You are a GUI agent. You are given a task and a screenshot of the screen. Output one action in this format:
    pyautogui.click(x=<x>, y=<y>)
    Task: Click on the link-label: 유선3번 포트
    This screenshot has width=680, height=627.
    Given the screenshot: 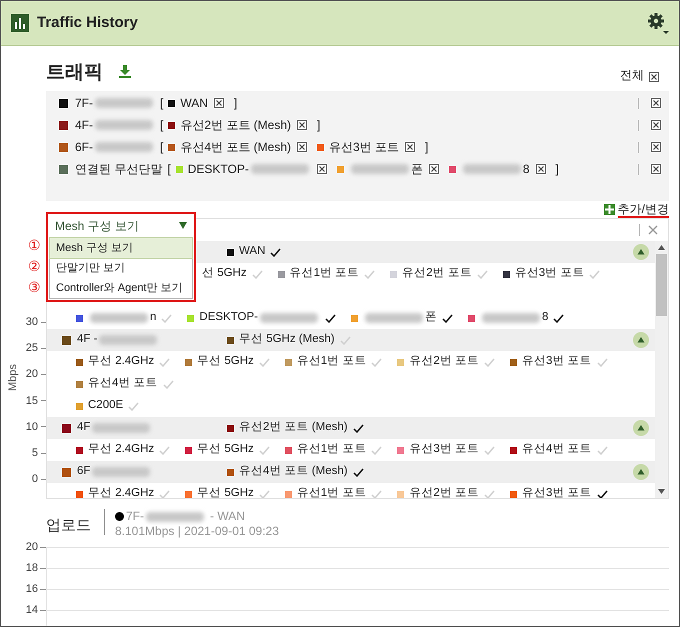 What is the action you would take?
    pyautogui.click(x=364, y=147)
    